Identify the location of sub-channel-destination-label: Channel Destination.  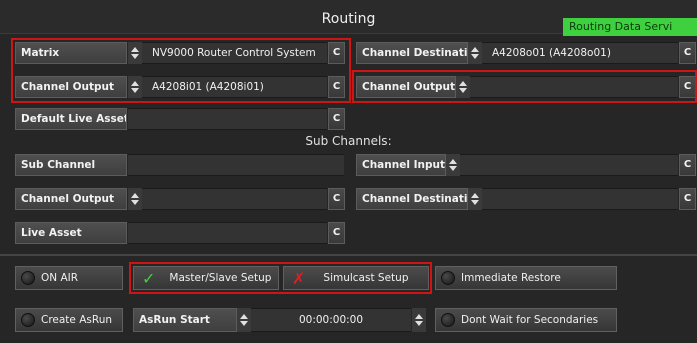
(412, 199).